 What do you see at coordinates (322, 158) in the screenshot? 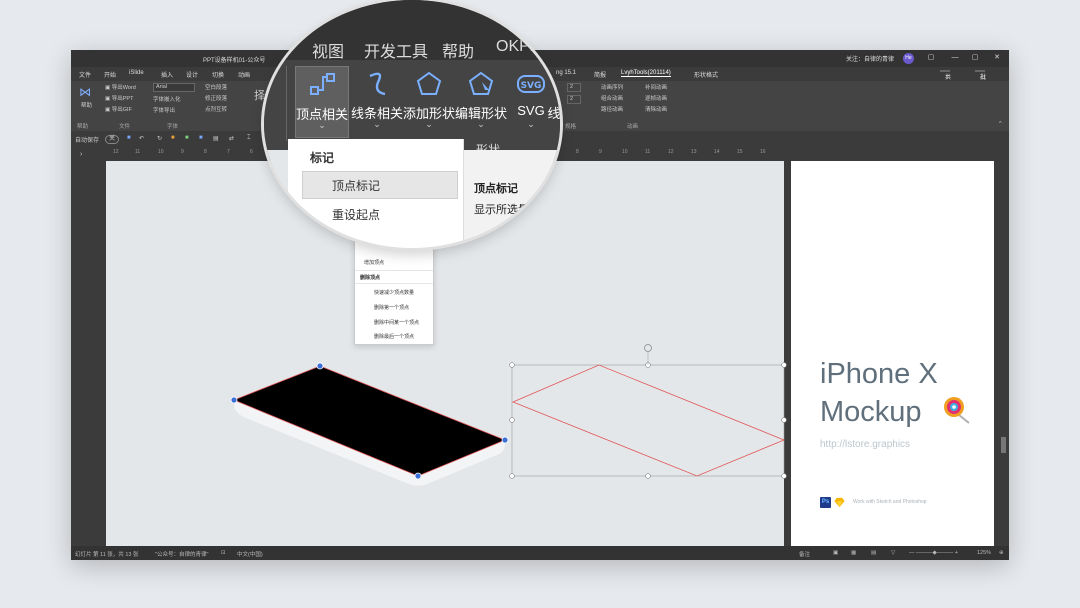
I see `menu-header-mark: 标记` at bounding box center [322, 158].